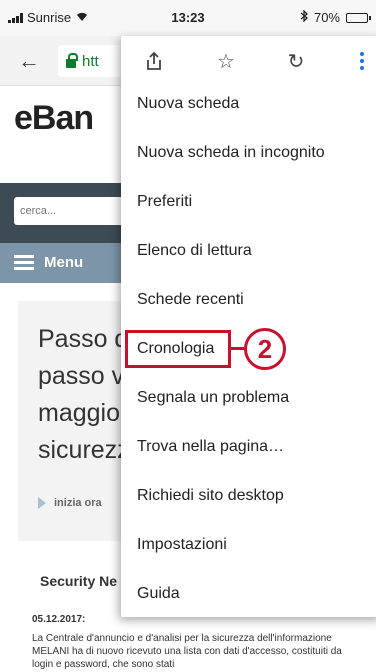 The height and width of the screenshot is (672, 376). I want to click on back-arrow-icon: ←, so click(29, 61).